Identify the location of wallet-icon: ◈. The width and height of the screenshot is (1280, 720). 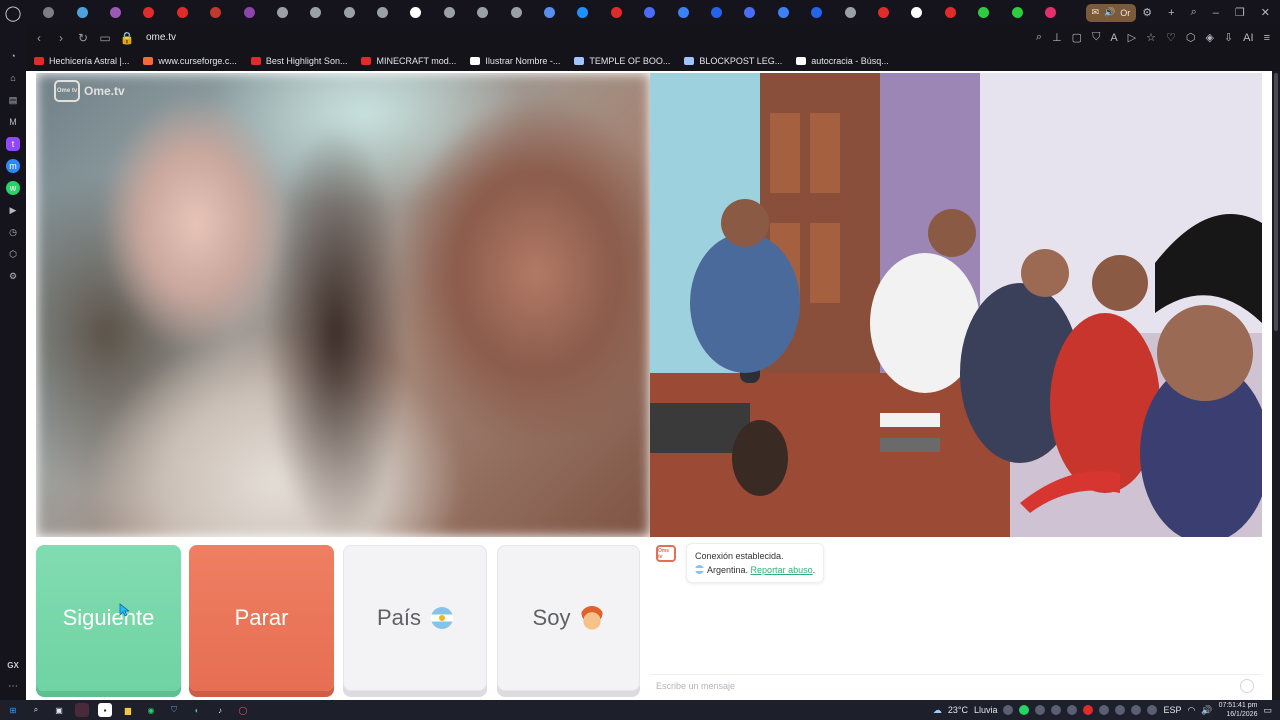
(1209, 37).